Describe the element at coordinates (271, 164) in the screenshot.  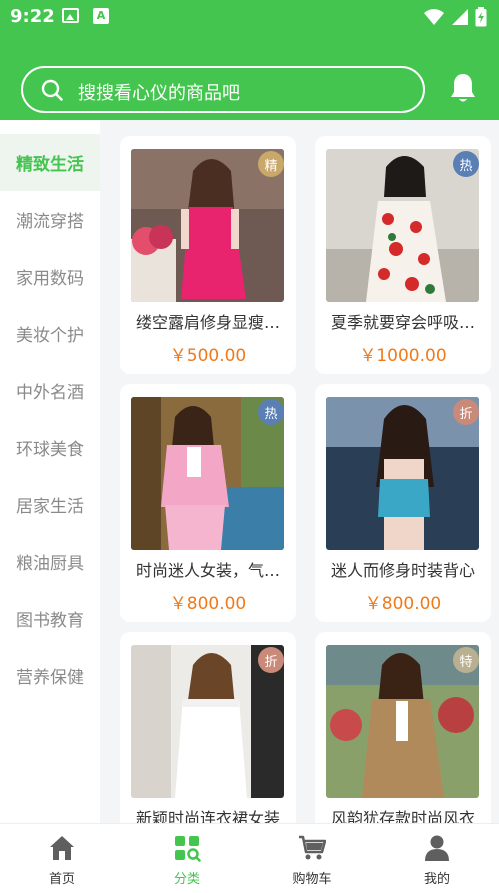
I see `product-badge: 精` at that location.